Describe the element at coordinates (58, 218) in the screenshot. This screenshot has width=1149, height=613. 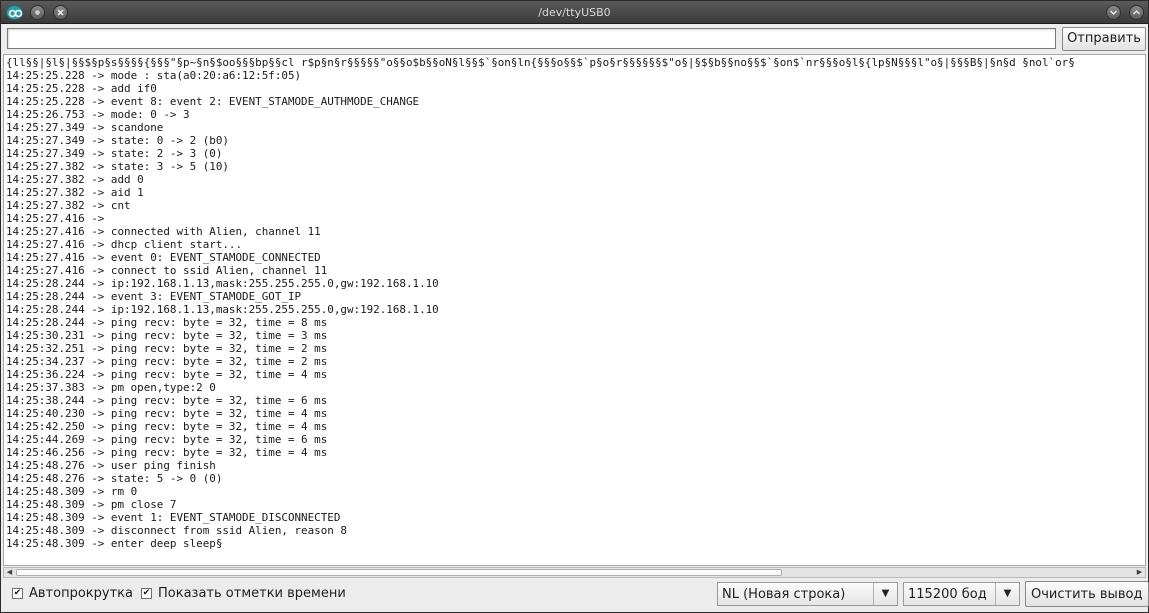
I see `console-line: 14:25:27.416 ->` at that location.